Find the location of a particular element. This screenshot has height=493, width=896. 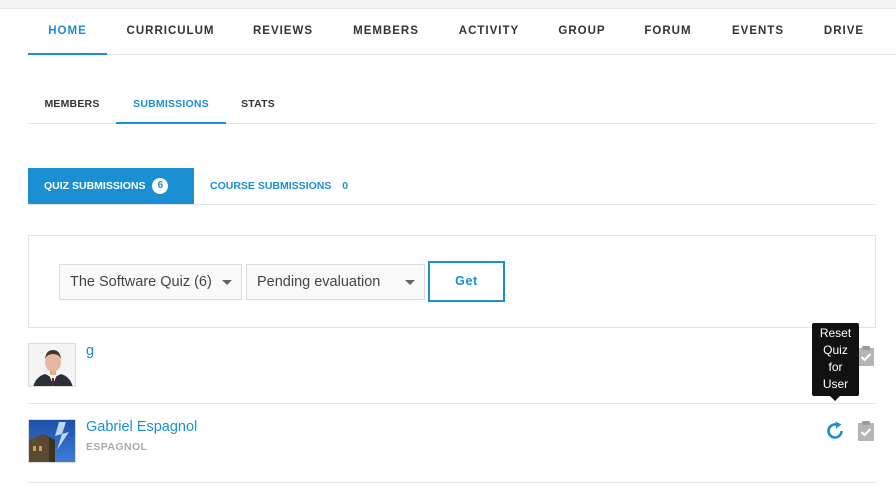

tooltip-line: User is located at coordinates (835, 384).